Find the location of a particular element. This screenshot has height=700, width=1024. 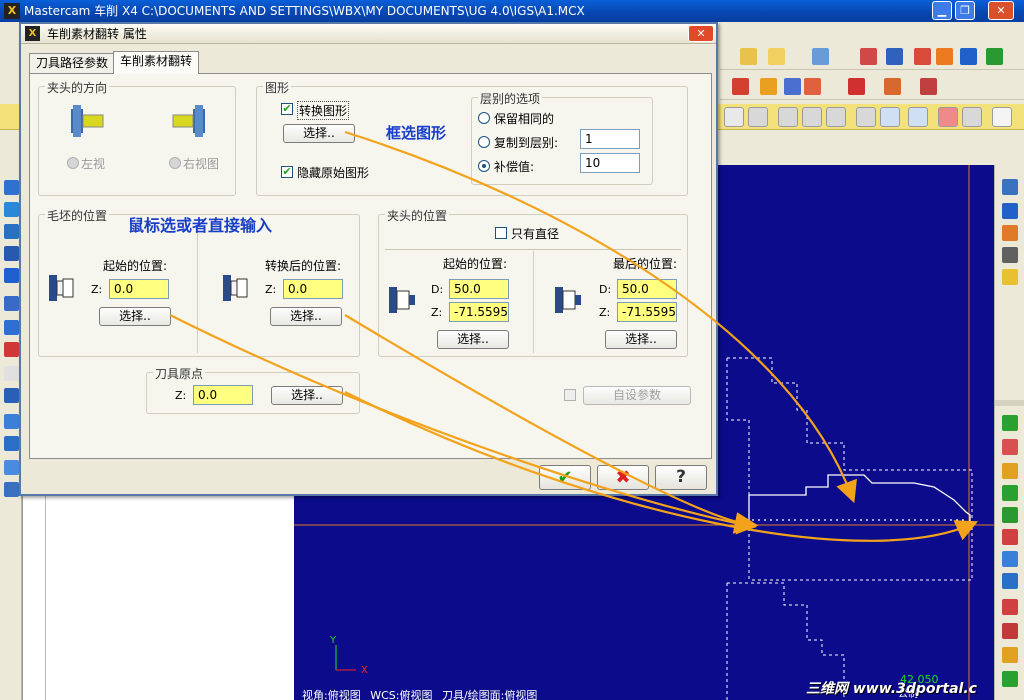

chuck-end-icon is located at coordinates (568, 300).